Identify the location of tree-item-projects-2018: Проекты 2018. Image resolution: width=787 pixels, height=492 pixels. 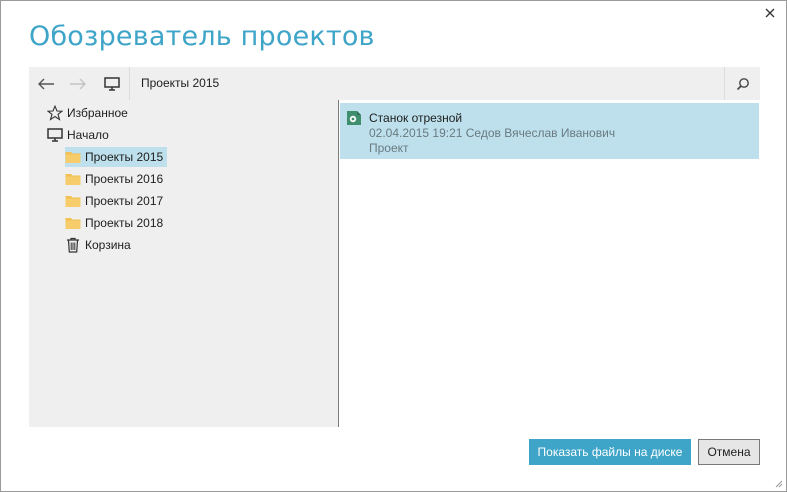
(116, 223).